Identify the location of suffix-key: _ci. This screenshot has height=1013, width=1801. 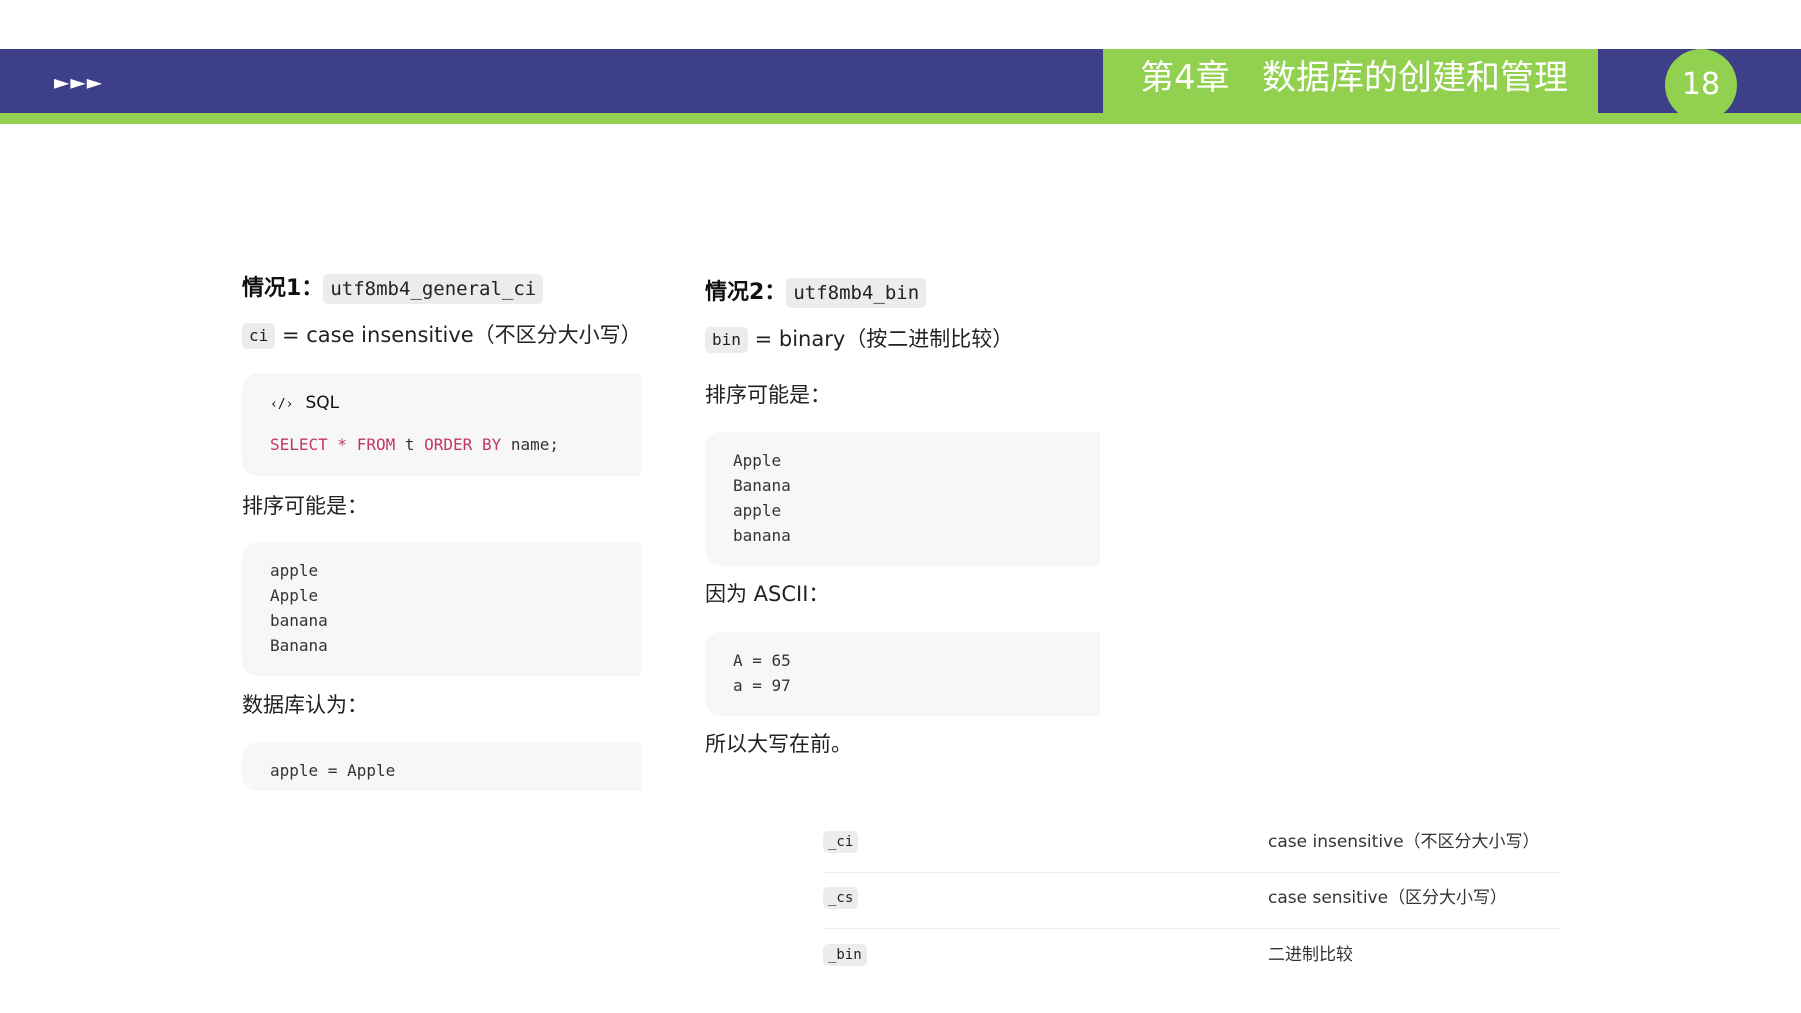
(841, 842).